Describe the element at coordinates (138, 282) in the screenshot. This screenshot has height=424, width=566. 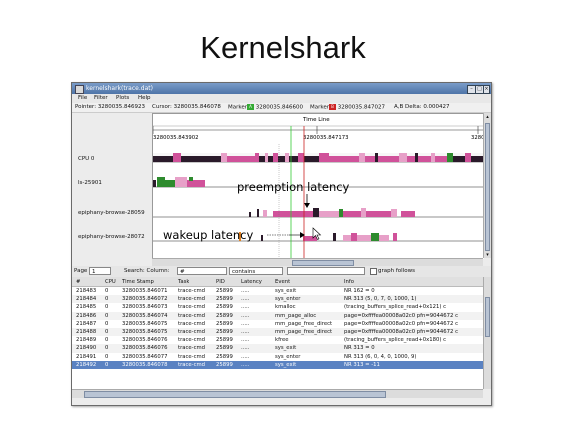
I see `col-header-timestamp: Time Stamp` at that location.